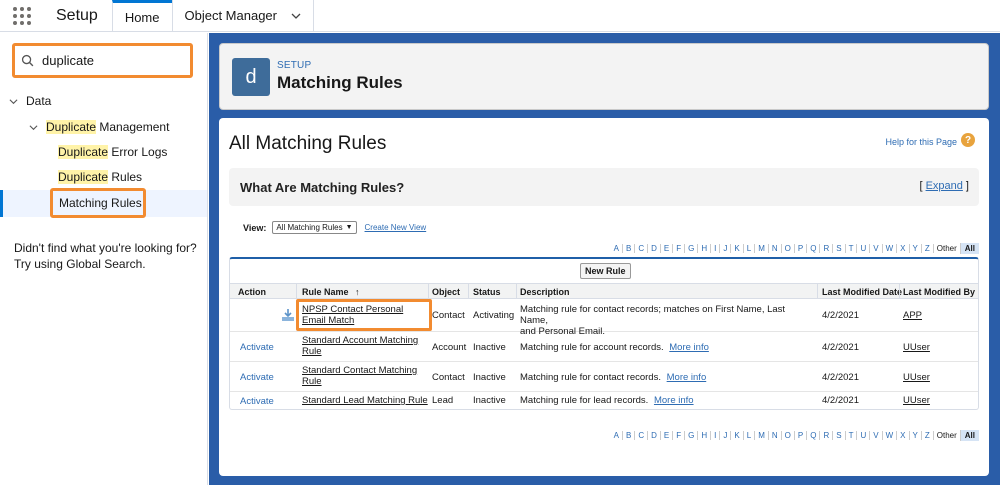 The image size is (1000, 485). What do you see at coordinates (605, 271) in the screenshot?
I see `new-rule-button: New Rule` at bounding box center [605, 271].